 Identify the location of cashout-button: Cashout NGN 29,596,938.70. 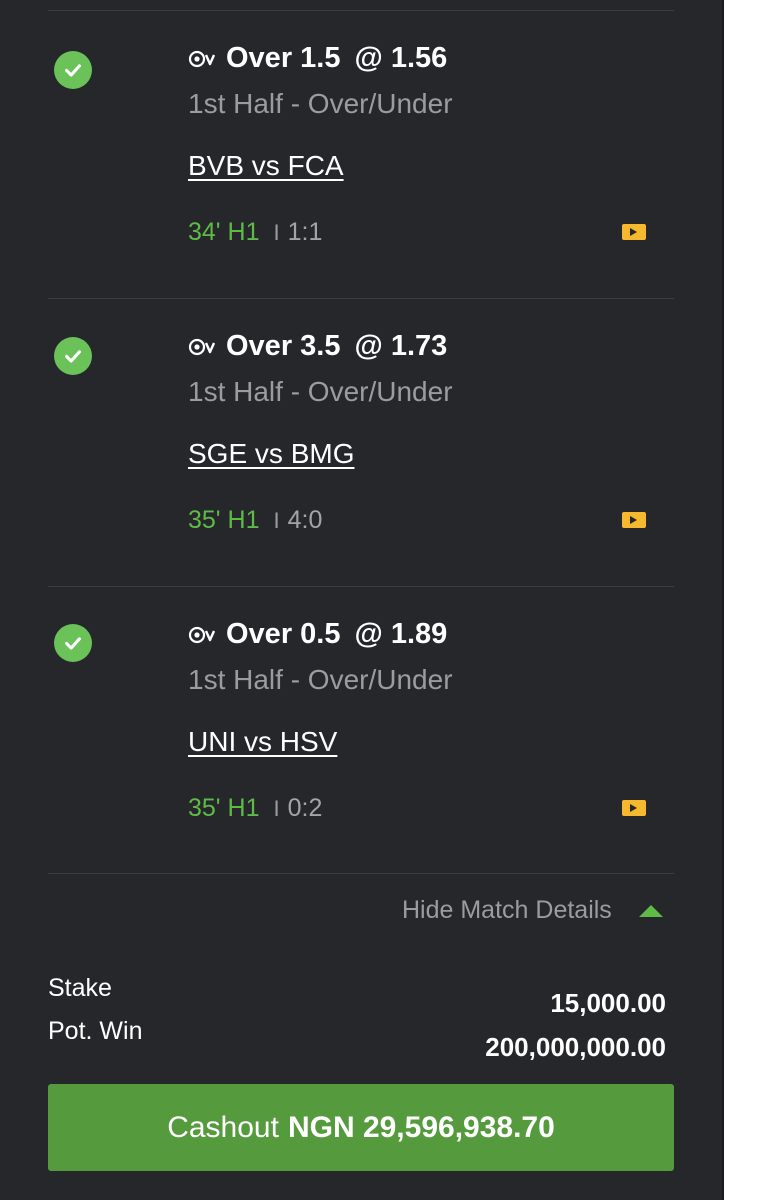
(361, 1127).